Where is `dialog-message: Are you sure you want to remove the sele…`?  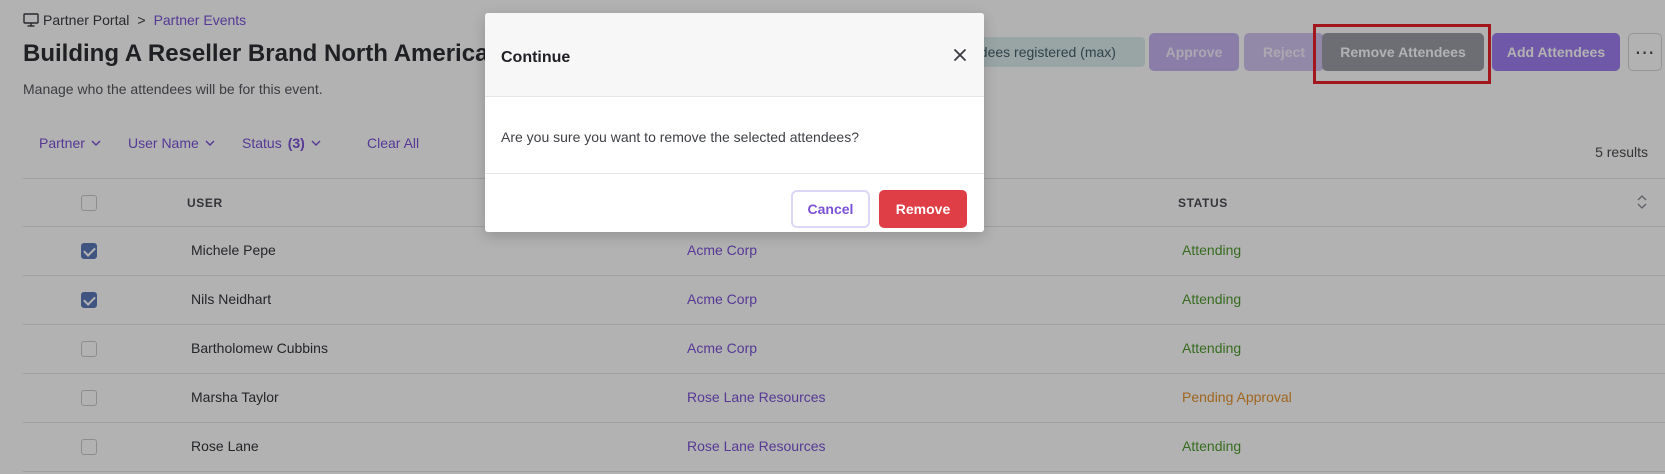 dialog-message: Are you sure you want to remove the sele… is located at coordinates (680, 137).